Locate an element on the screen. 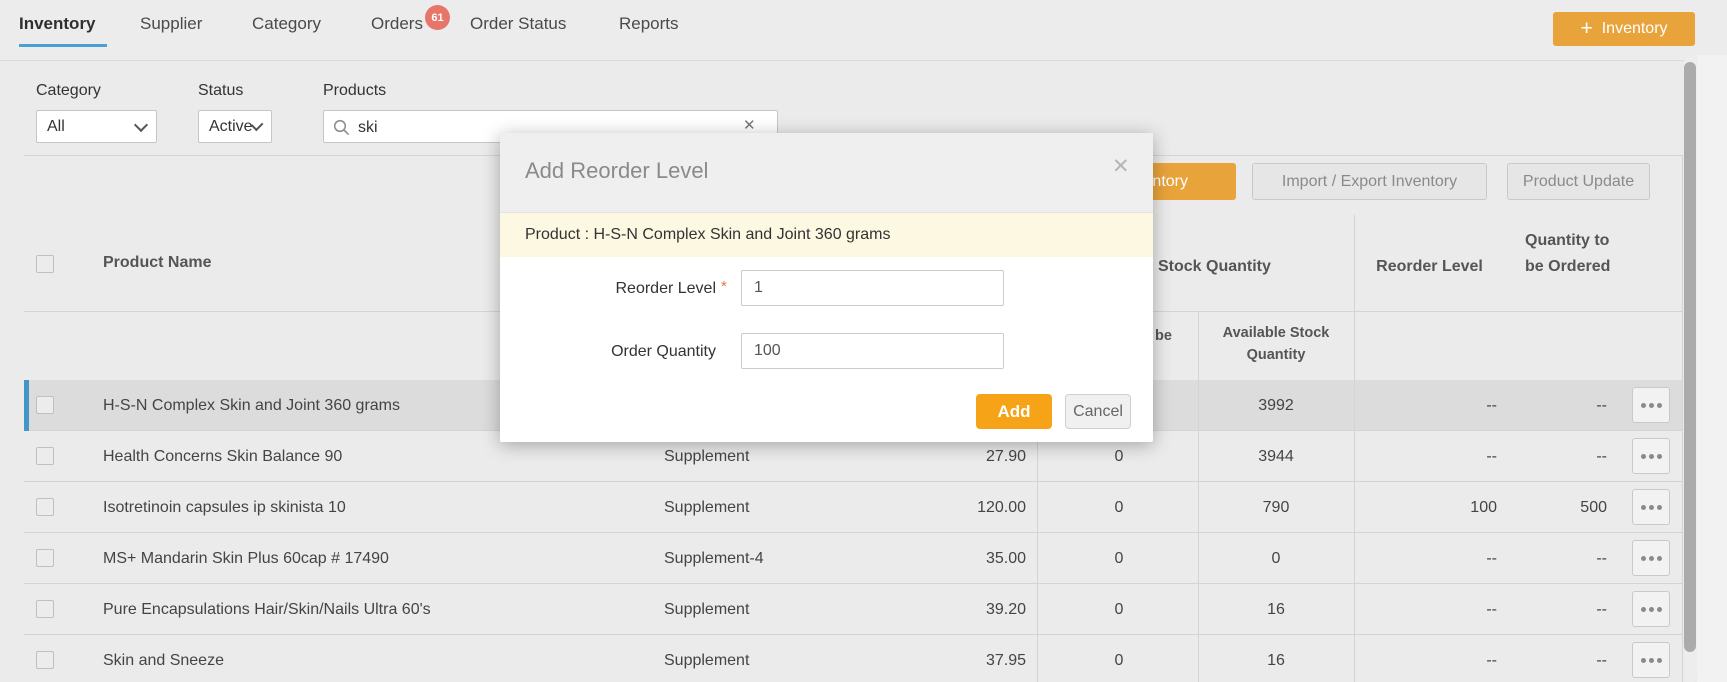 The image size is (1727, 682). header-stock-quantity: Stock Quantity is located at coordinates (1214, 267).